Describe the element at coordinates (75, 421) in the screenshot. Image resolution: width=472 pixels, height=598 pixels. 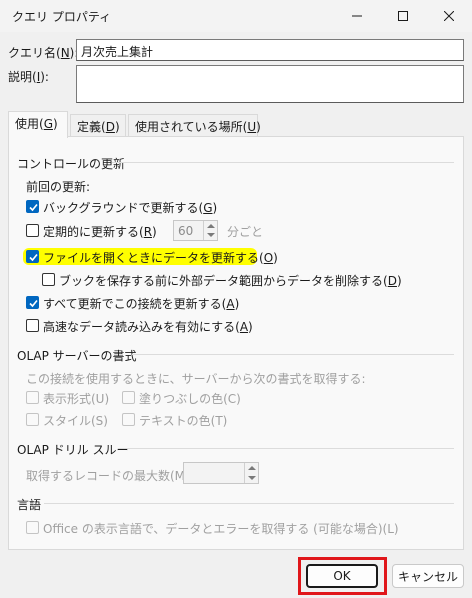
I see `font-style-label: スタイル(S)` at that location.